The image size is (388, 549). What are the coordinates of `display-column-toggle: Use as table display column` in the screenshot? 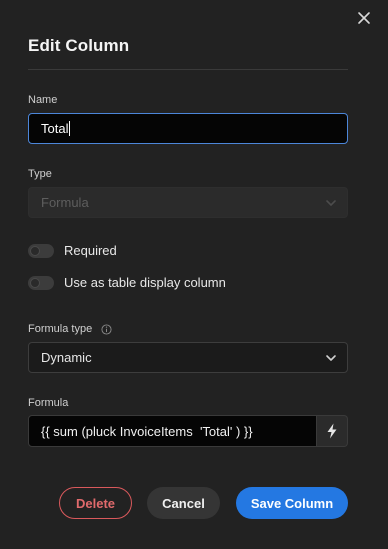 It's located at (127, 282).